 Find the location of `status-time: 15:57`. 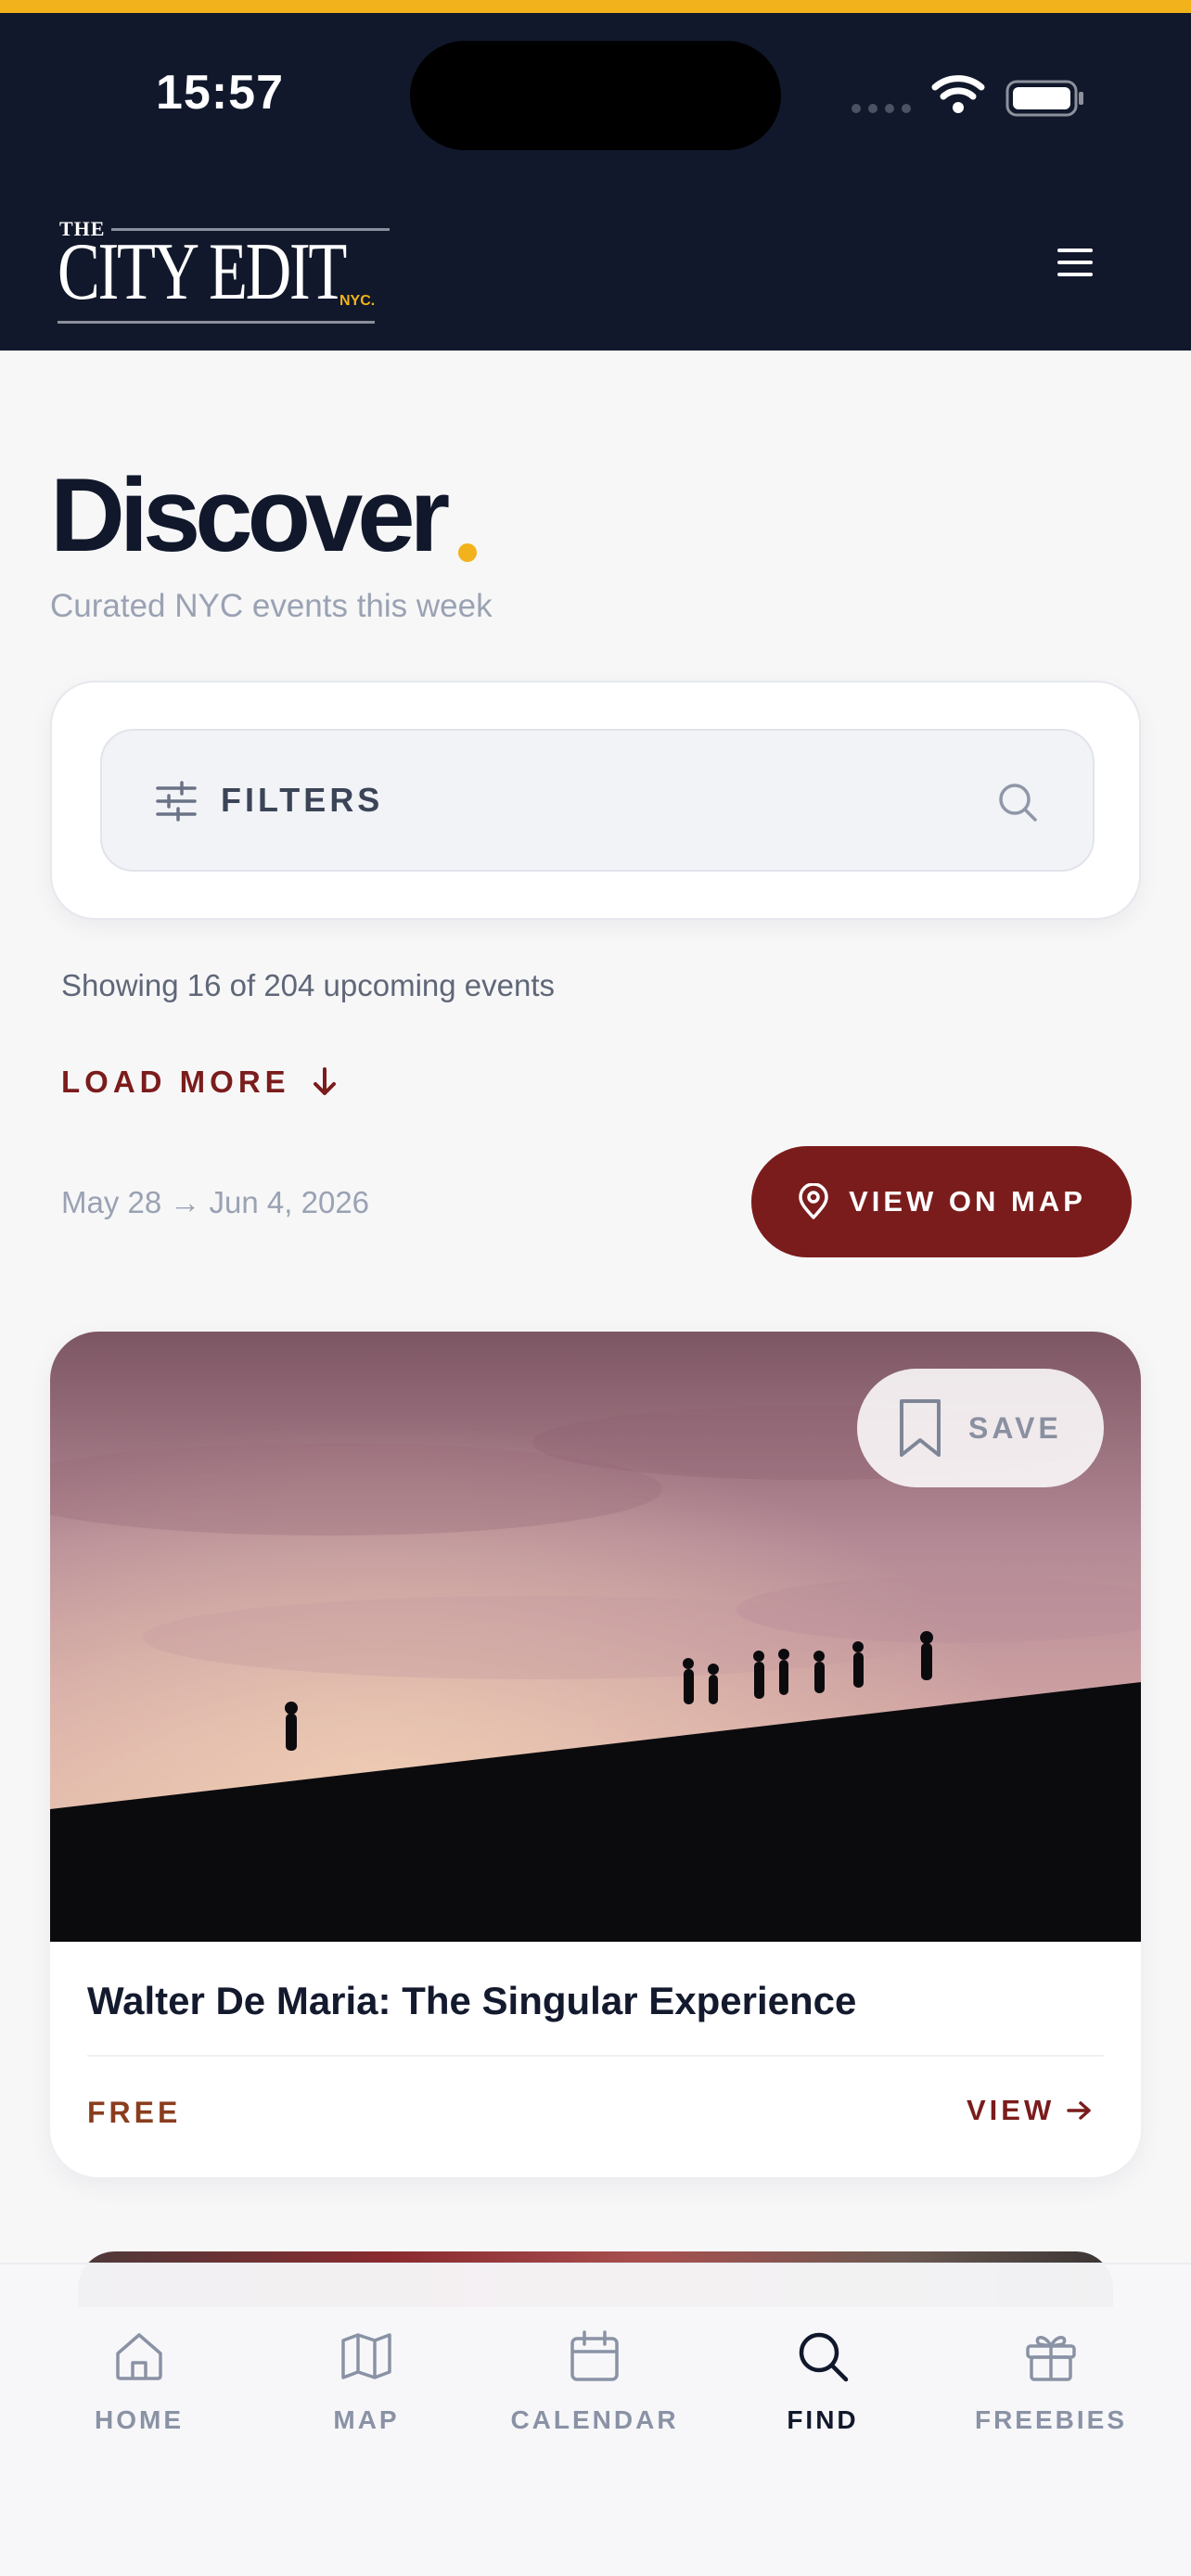

status-time: 15:57 is located at coordinates (220, 93).